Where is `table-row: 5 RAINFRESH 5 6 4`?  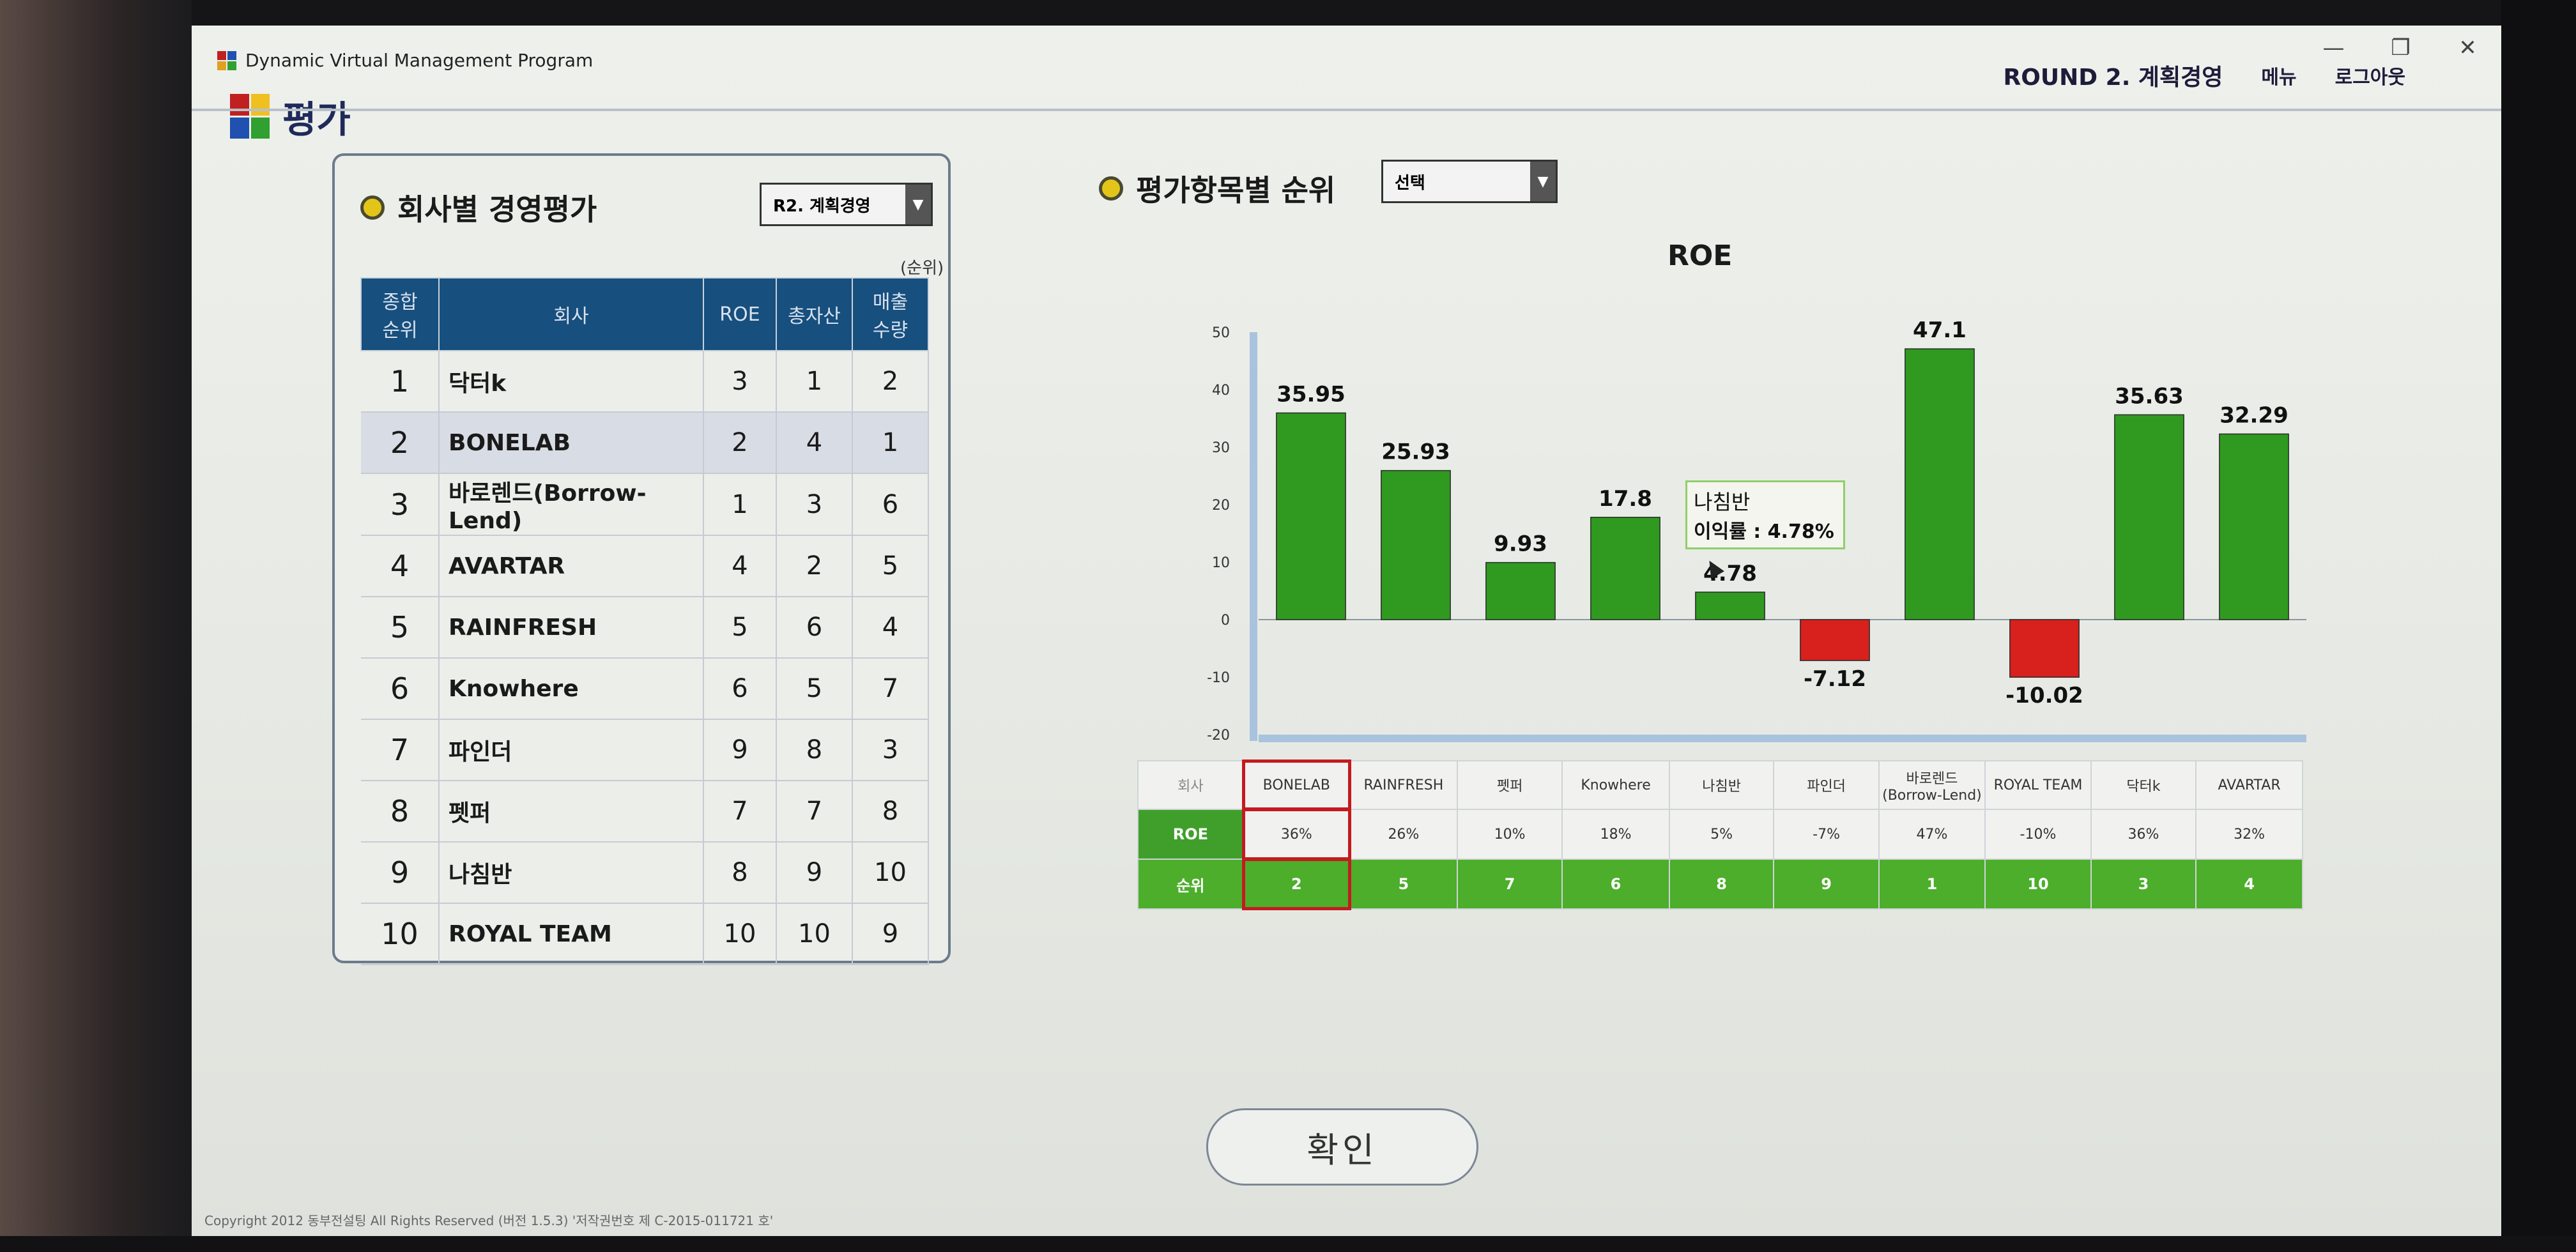 table-row: 5 RAINFRESH 5 6 4 is located at coordinates (645, 628).